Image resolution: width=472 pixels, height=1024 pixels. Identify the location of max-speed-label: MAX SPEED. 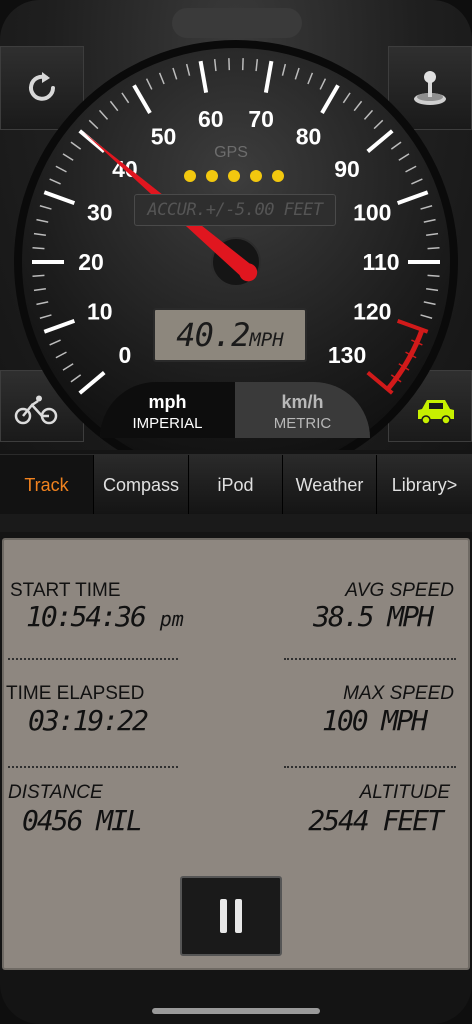
(398, 693).